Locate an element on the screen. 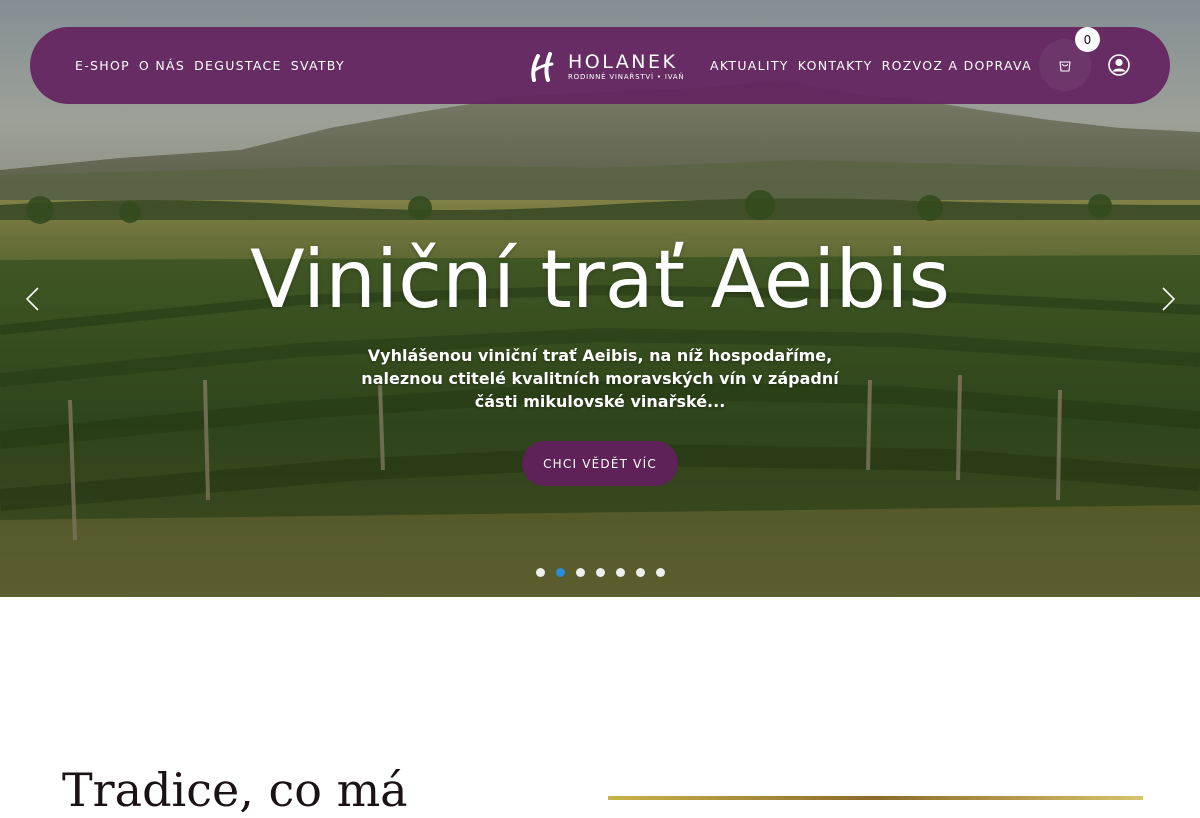  section-image is located at coordinates (875, 798).